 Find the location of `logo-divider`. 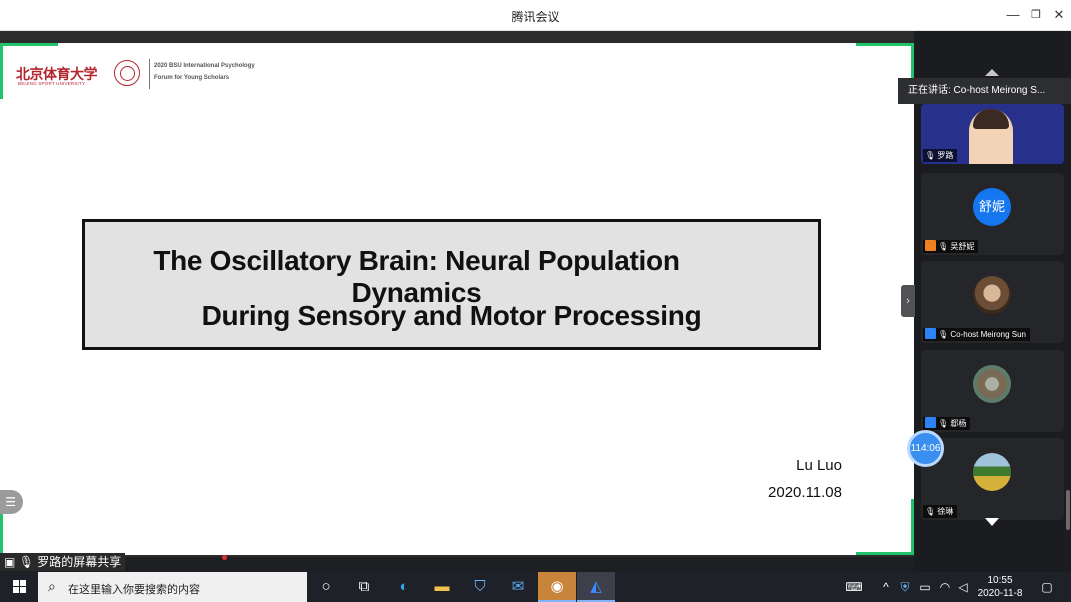

logo-divider is located at coordinates (149, 74).